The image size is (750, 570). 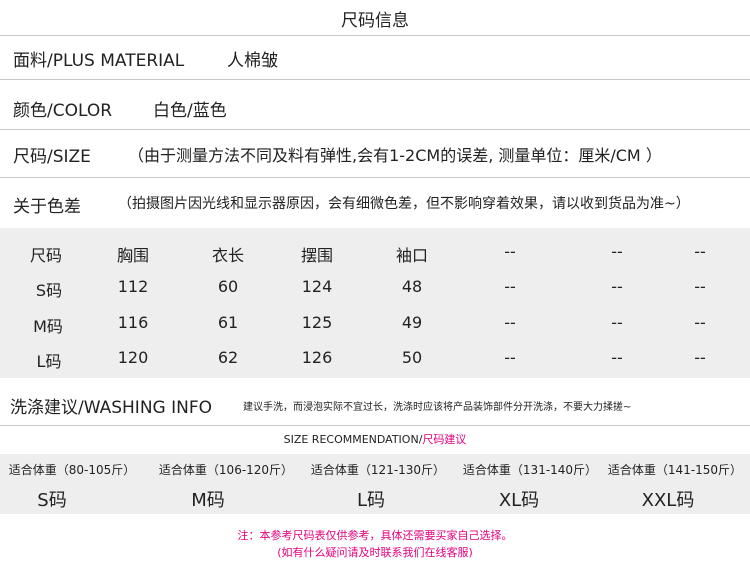 What do you see at coordinates (375, 535) in the screenshot?
I see `footnote-line1: 注：本参考尺码表仅供参考，具体还需要买家自己选择。` at bounding box center [375, 535].